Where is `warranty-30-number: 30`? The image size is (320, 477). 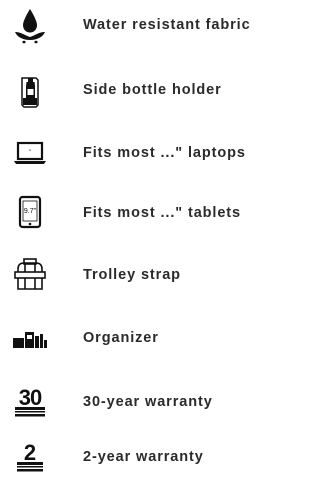 warranty-30-number: 30 is located at coordinates (30, 397).